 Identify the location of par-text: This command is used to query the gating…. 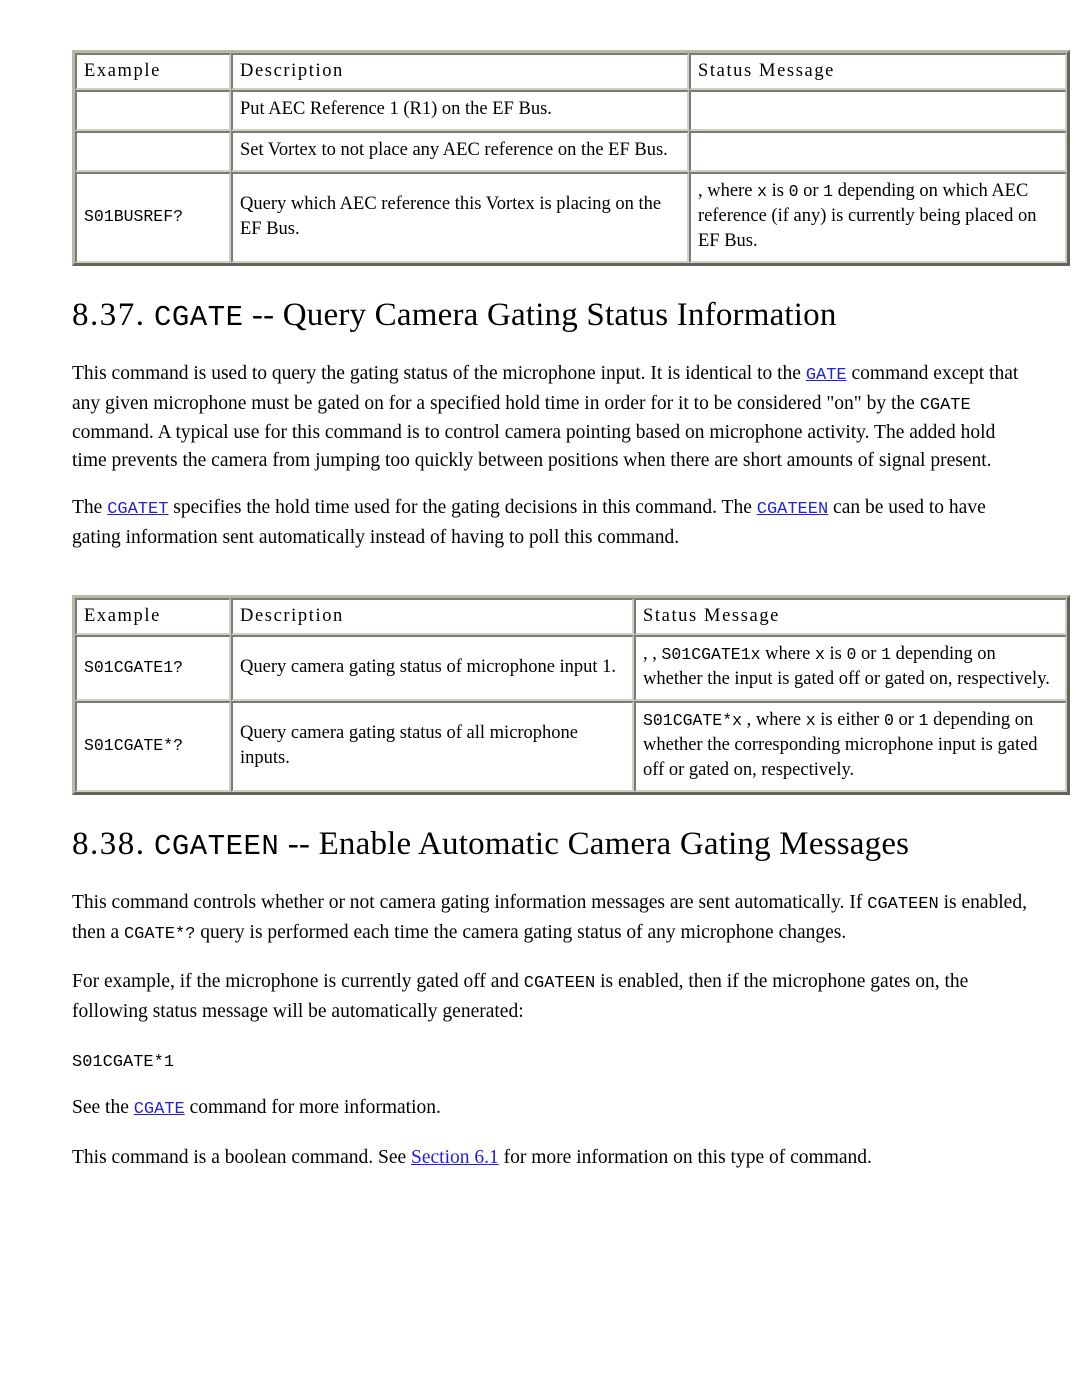
(439, 373).